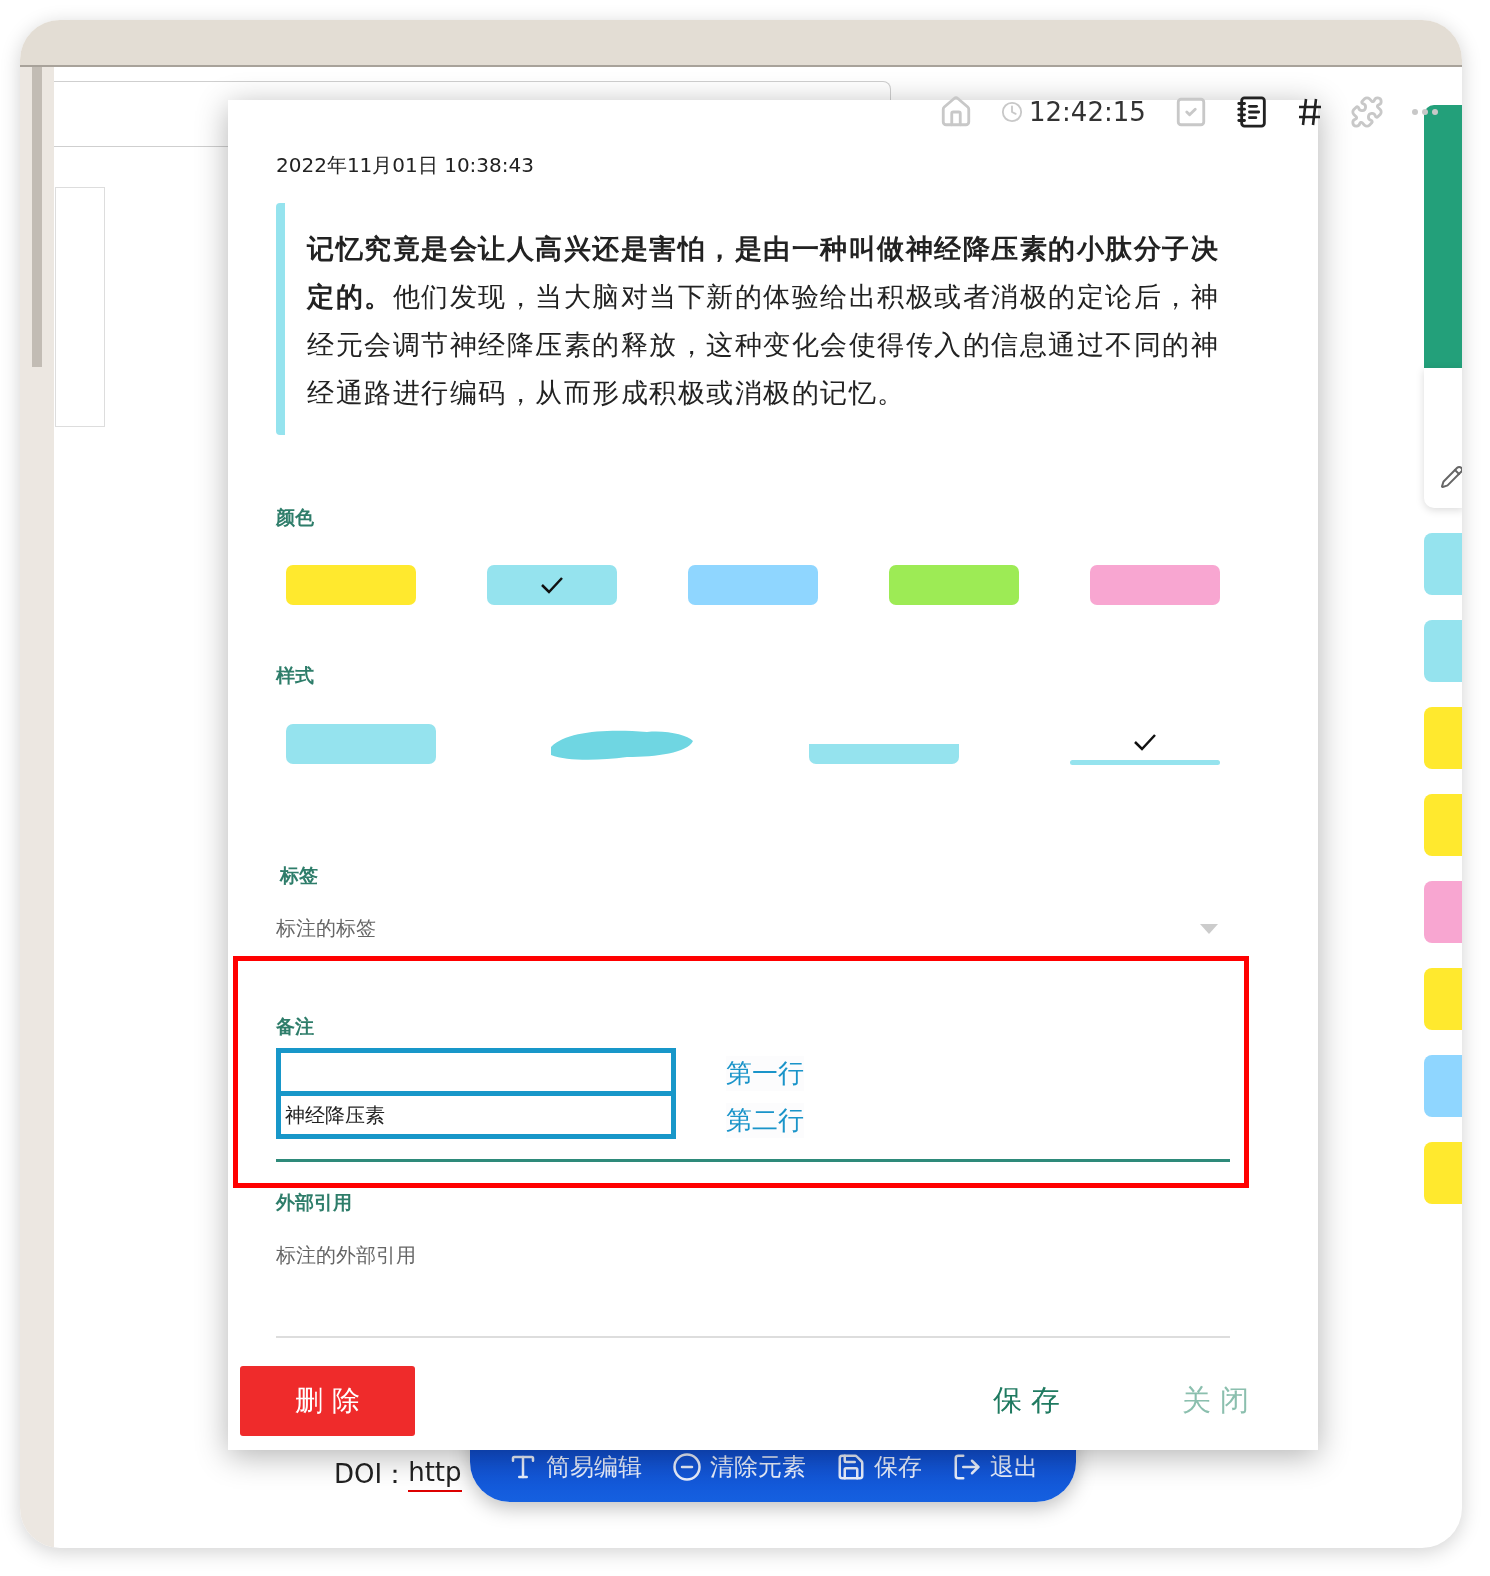 The height and width of the screenshot is (1576, 1490). Describe the element at coordinates (37, 217) in the screenshot. I see `scrollbar` at that location.